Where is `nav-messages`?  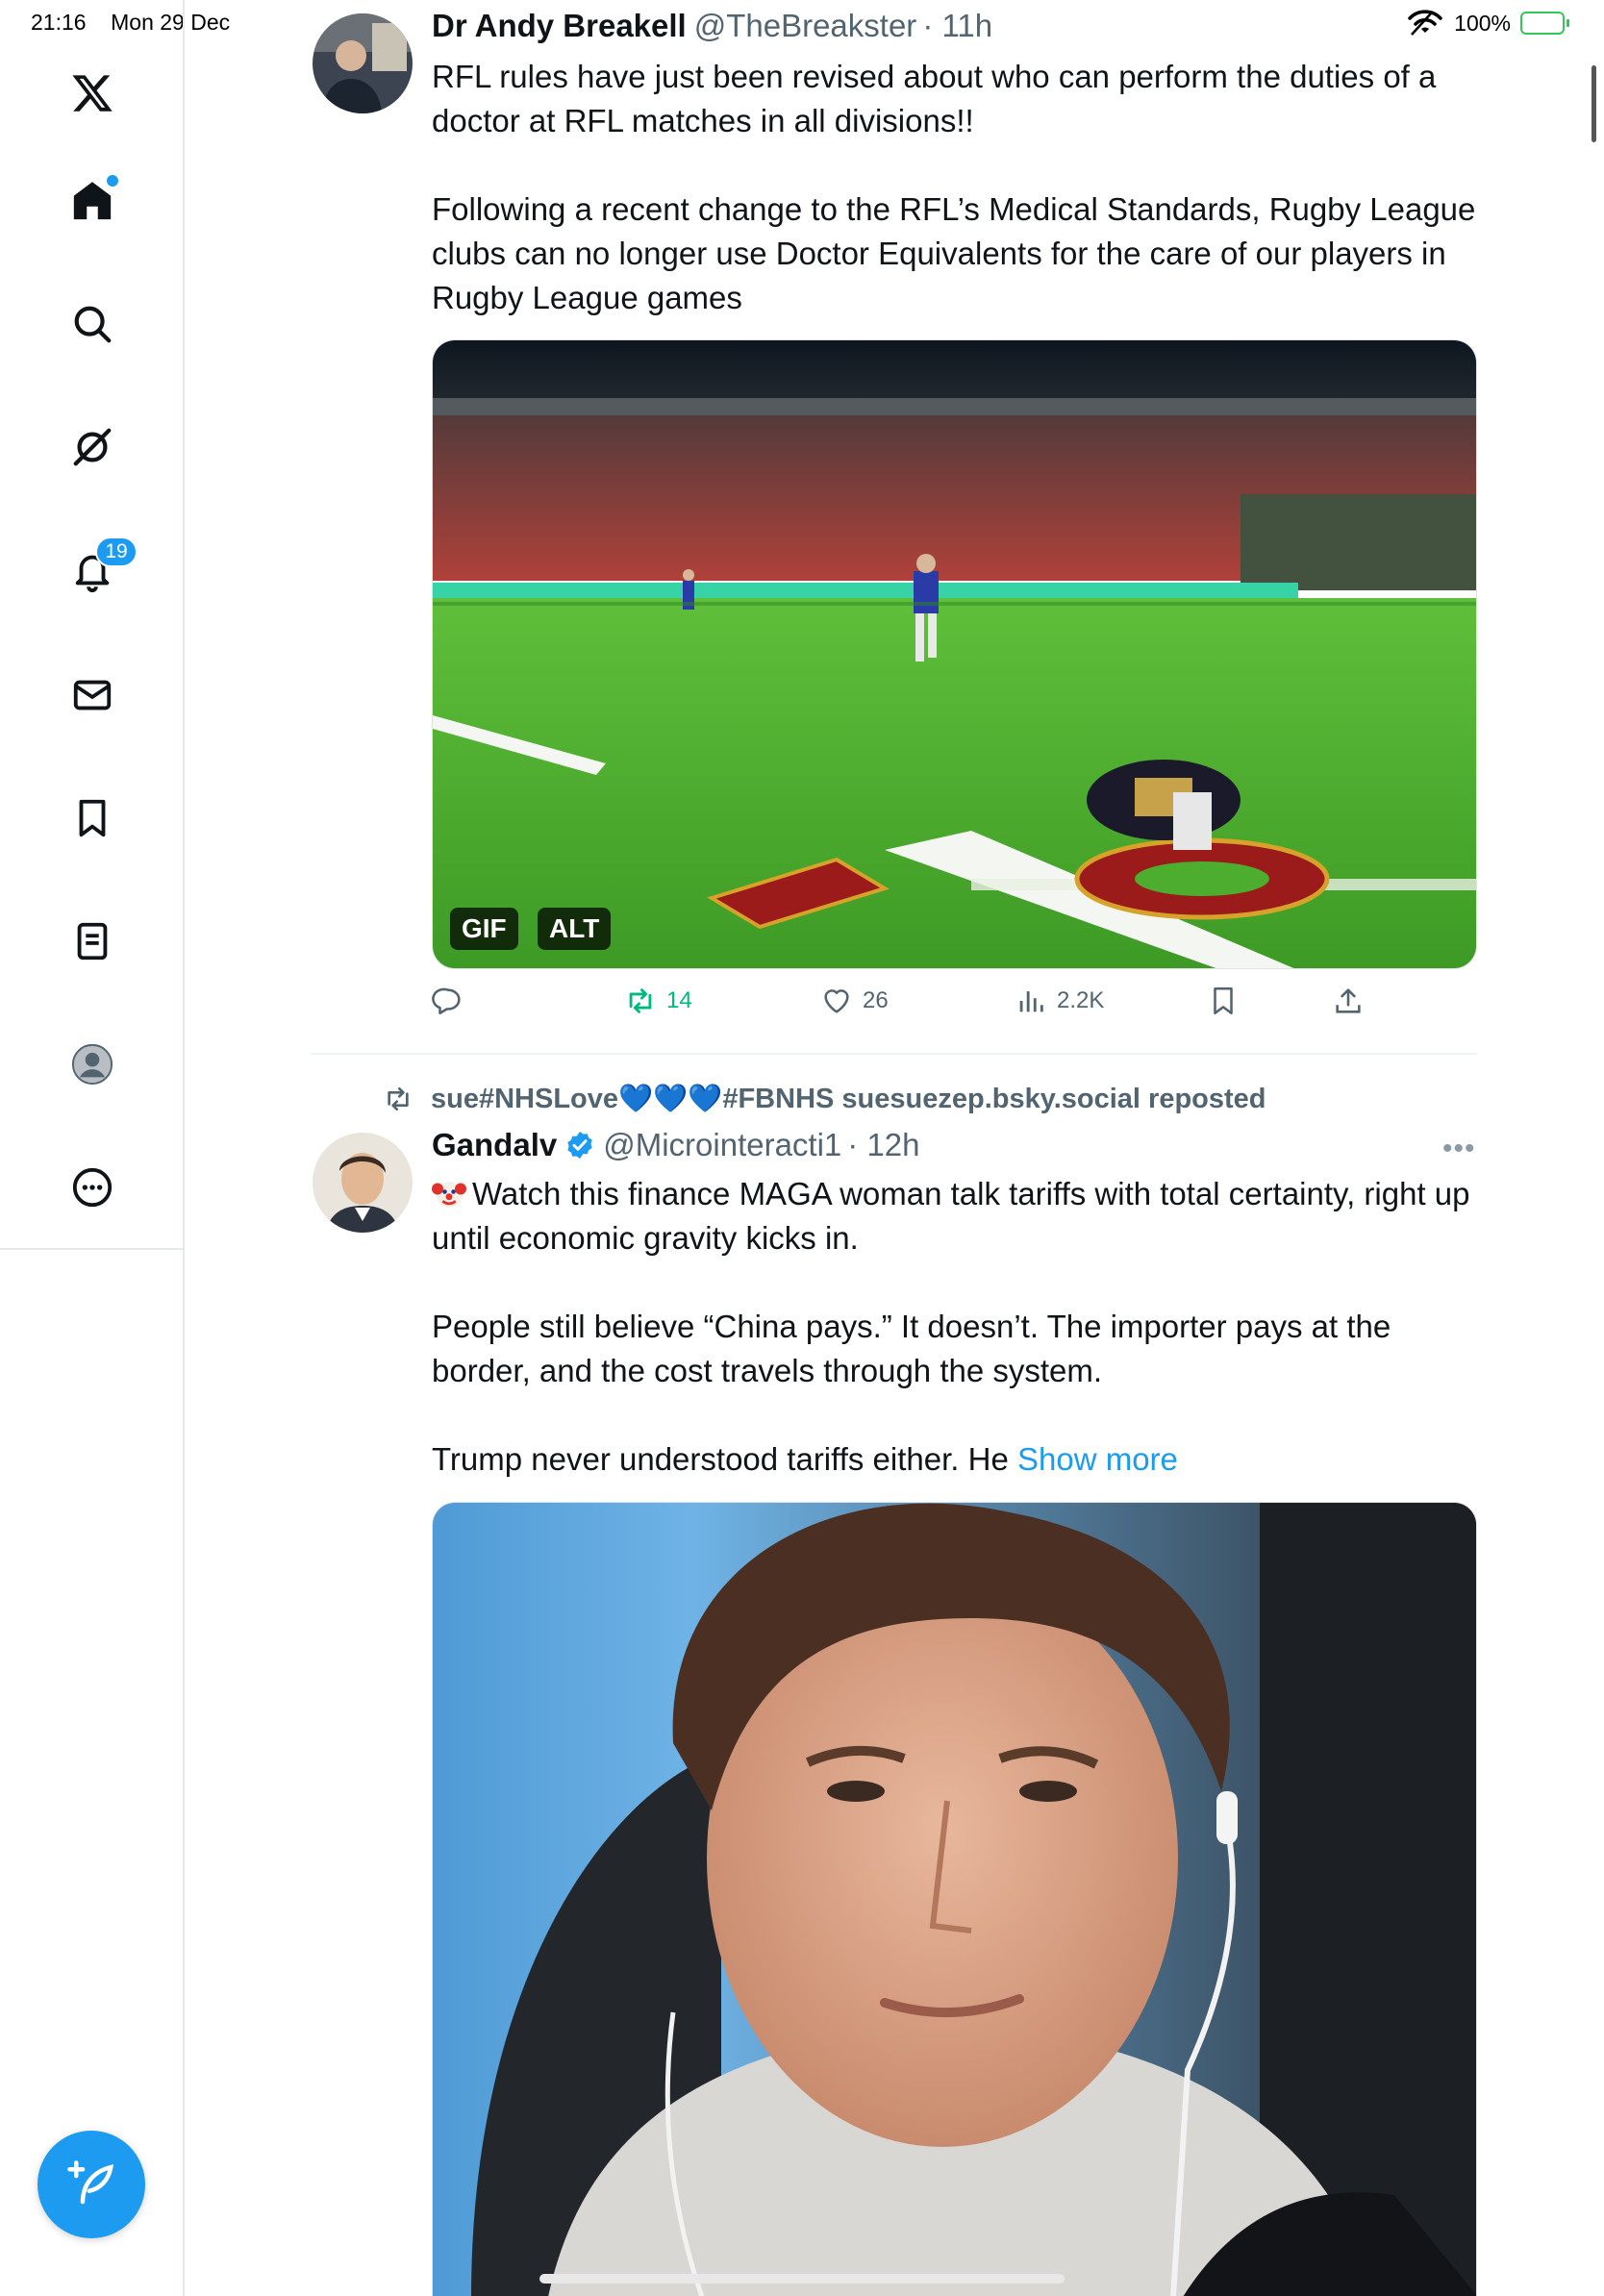
nav-messages is located at coordinates (92, 695).